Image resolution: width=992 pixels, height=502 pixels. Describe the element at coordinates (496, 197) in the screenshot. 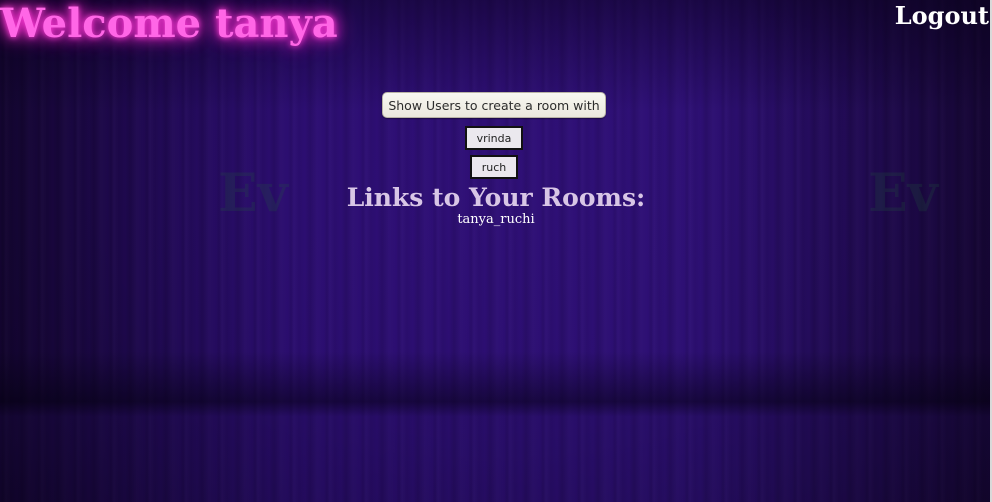

I see `rooms-heading: Links to Your Rooms:` at that location.